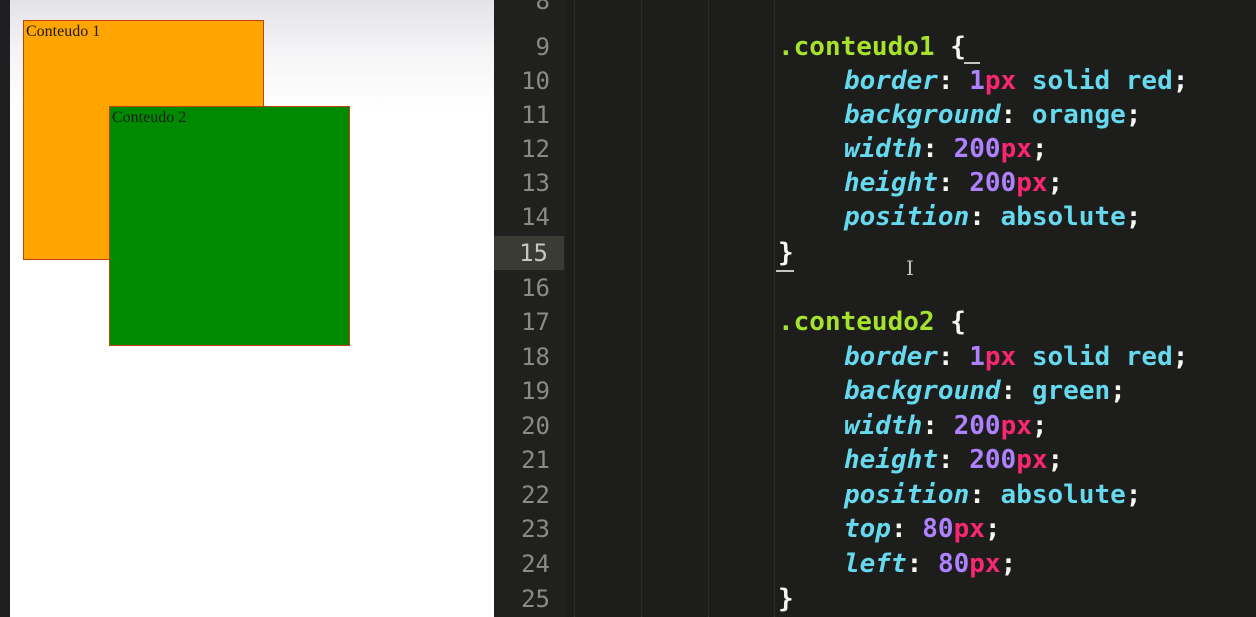 This screenshot has height=617, width=1256. Describe the element at coordinates (535, 495) in the screenshot. I see `line-number: 22` at that location.